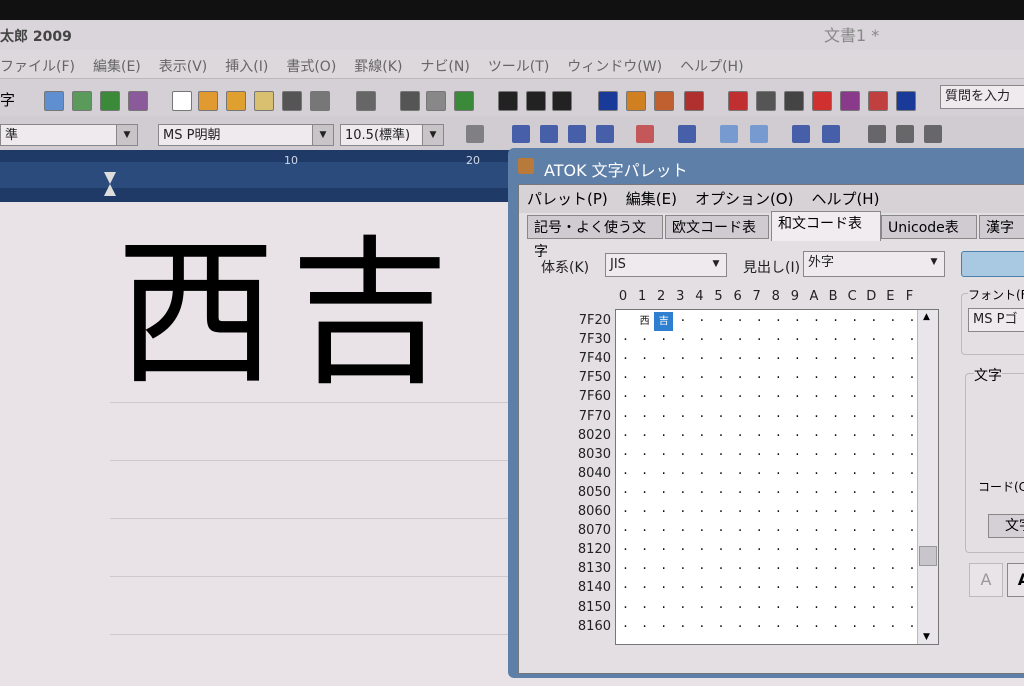 The height and width of the screenshot is (686, 1024). What do you see at coordinates (567, 199) in the screenshot?
I see `palette-menu-item: パレット(P)` at bounding box center [567, 199].